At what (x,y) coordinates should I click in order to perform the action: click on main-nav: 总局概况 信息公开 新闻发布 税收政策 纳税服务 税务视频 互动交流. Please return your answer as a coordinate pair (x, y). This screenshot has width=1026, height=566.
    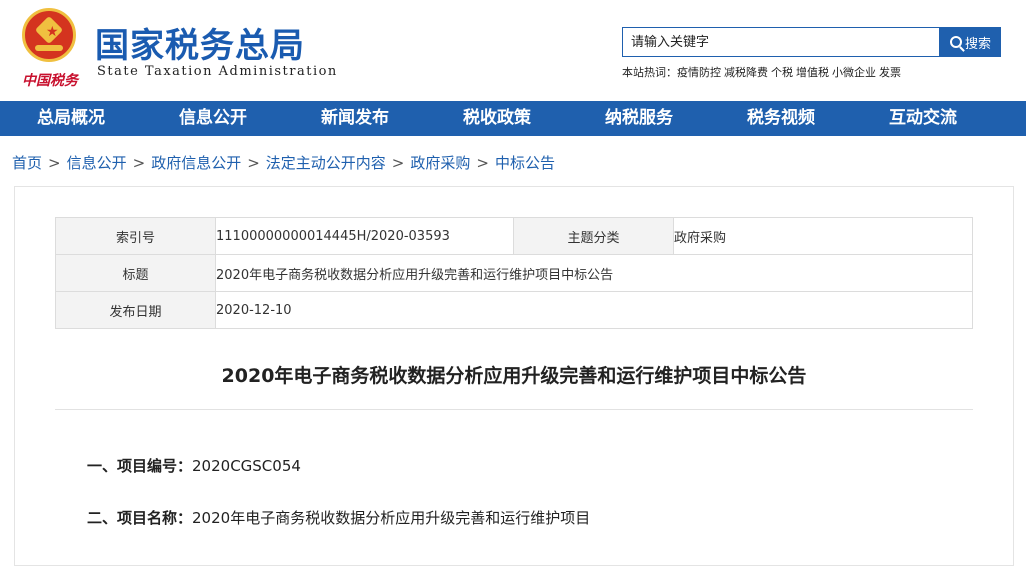
    Looking at the image, I should click on (513, 118).